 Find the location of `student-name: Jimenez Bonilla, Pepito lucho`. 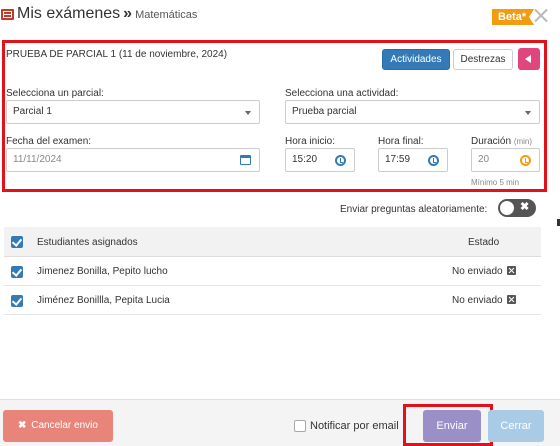

student-name: Jimenez Bonilla, Pepito lucho is located at coordinates (102, 271).